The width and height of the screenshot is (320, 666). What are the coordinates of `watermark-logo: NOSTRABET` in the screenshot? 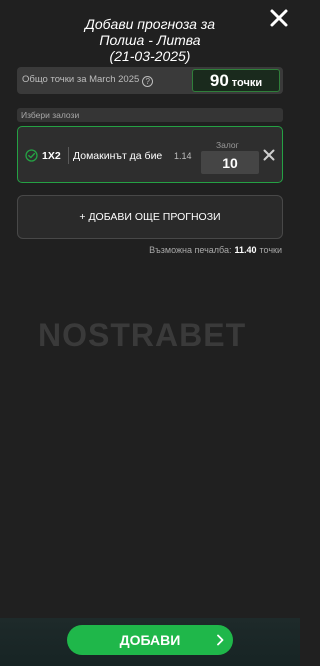 It's located at (142, 335).